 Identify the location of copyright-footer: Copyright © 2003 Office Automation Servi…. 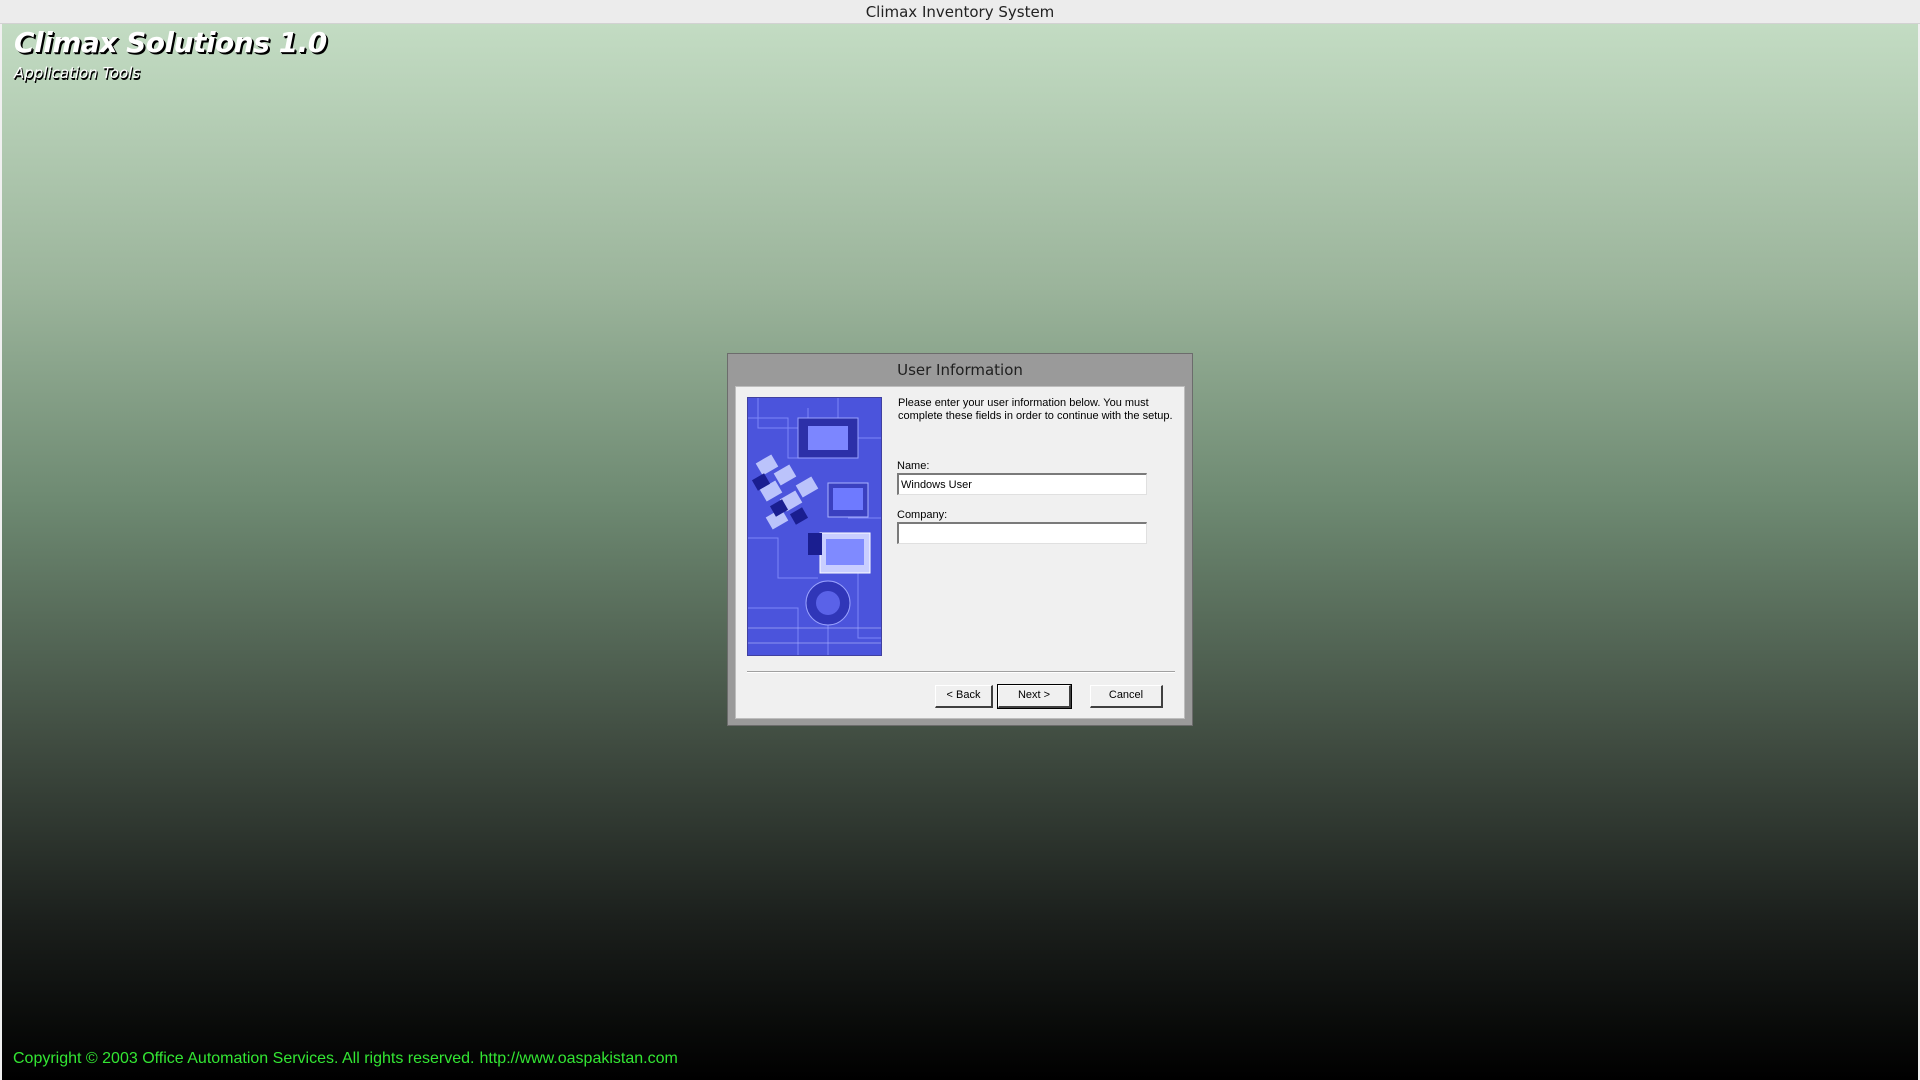
(348, 1059).